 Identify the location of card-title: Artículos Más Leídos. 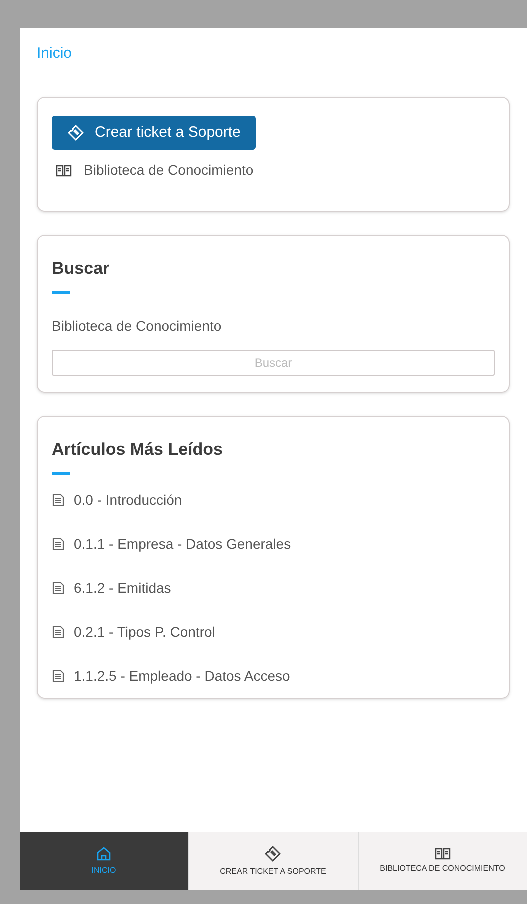
(138, 450).